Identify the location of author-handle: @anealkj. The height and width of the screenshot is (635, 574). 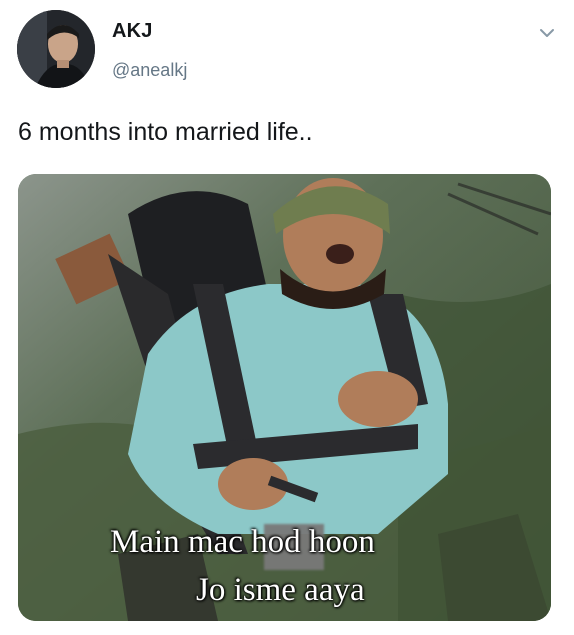
(149, 70).